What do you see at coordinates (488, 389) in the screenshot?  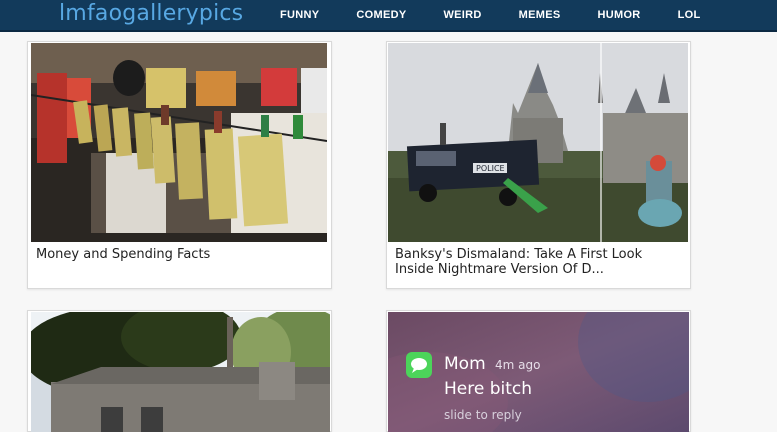 I see `notification-message: Here bitch` at bounding box center [488, 389].